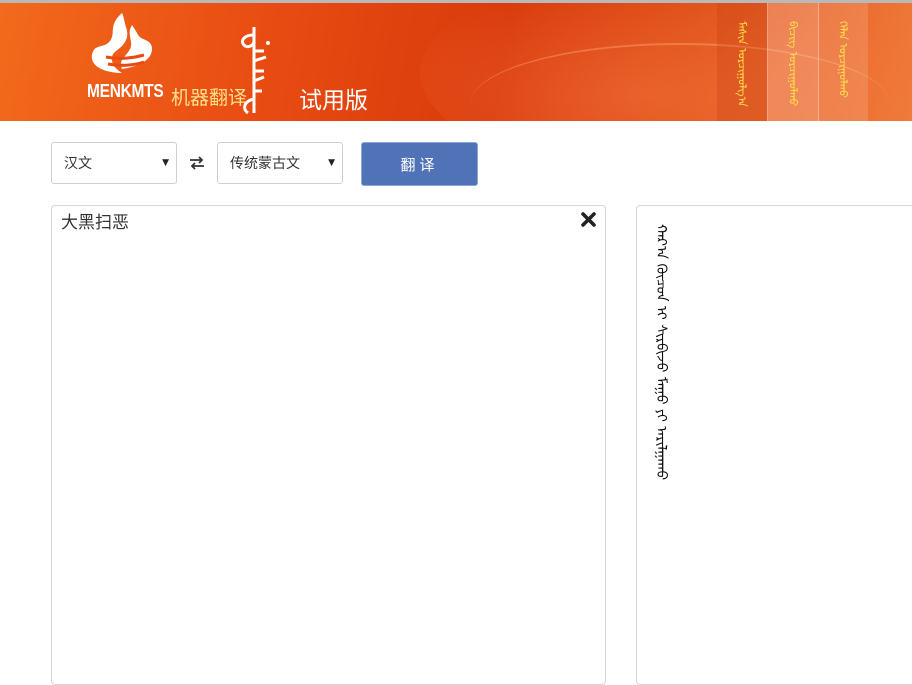  I want to click on header-tab-speech-translation: ᠬᠡᠯᠡᠨ ᠣᠷᠴᠢᠭᠤᠯᠬᠤ, so click(843, 62).